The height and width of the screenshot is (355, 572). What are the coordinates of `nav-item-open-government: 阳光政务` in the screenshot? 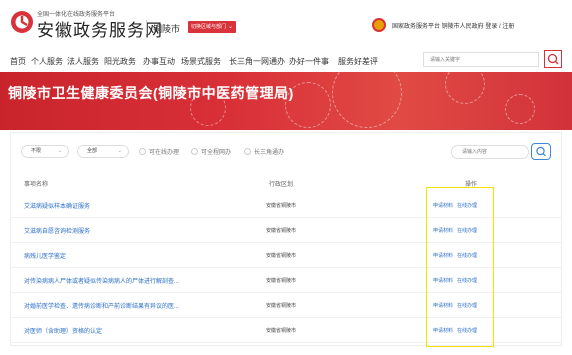 It's located at (120, 61).